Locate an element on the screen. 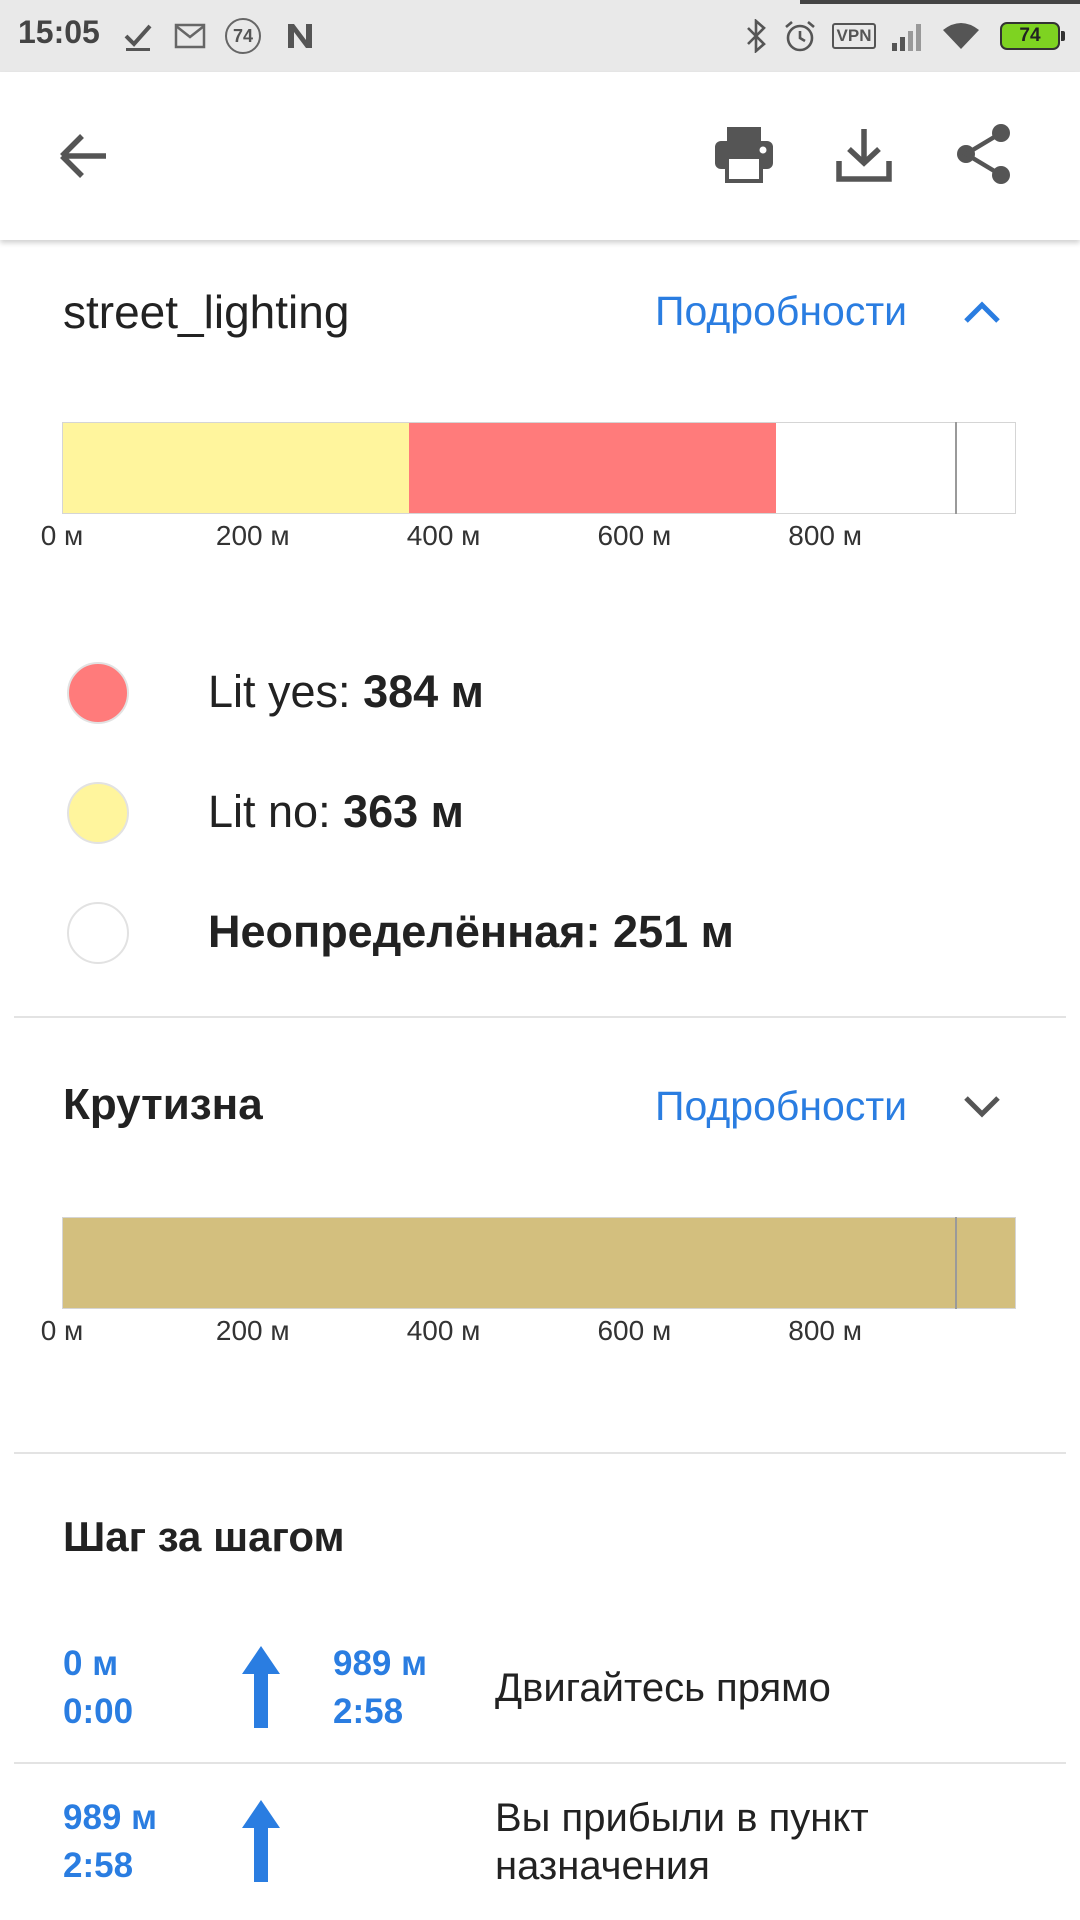 Image resolution: width=1080 pixels, height=1920 pixels. share-icon is located at coordinates (983, 154).